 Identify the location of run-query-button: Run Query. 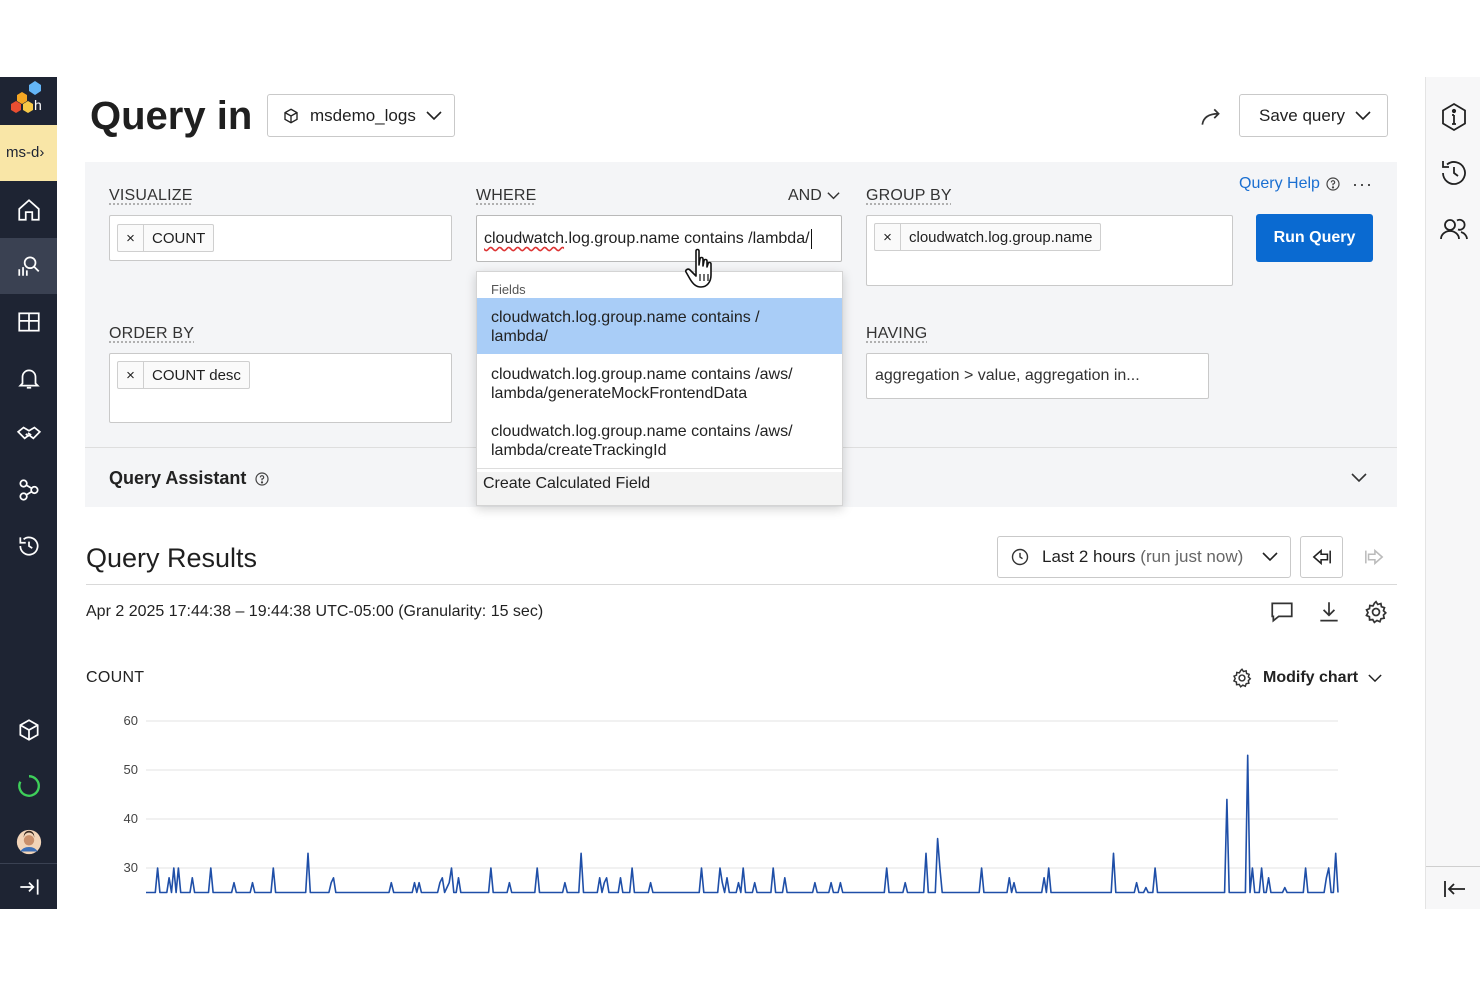
(1314, 238).